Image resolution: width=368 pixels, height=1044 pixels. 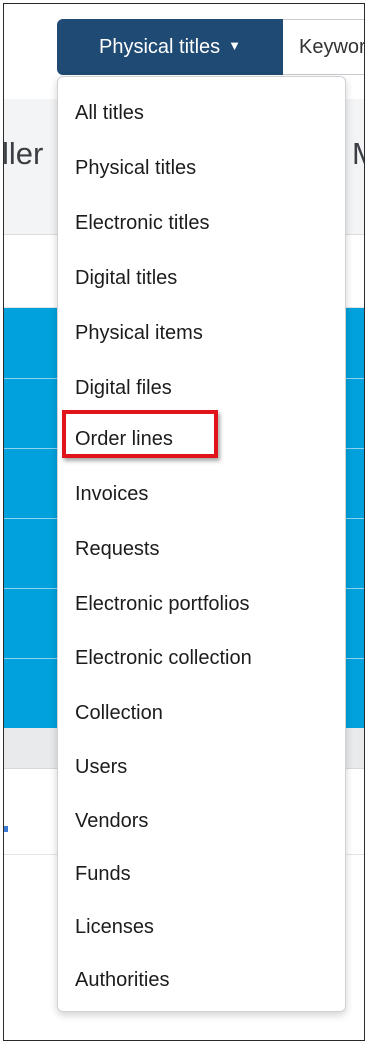 What do you see at coordinates (201, 388) in the screenshot?
I see `menu-item-digital-files: Digital files` at bounding box center [201, 388].